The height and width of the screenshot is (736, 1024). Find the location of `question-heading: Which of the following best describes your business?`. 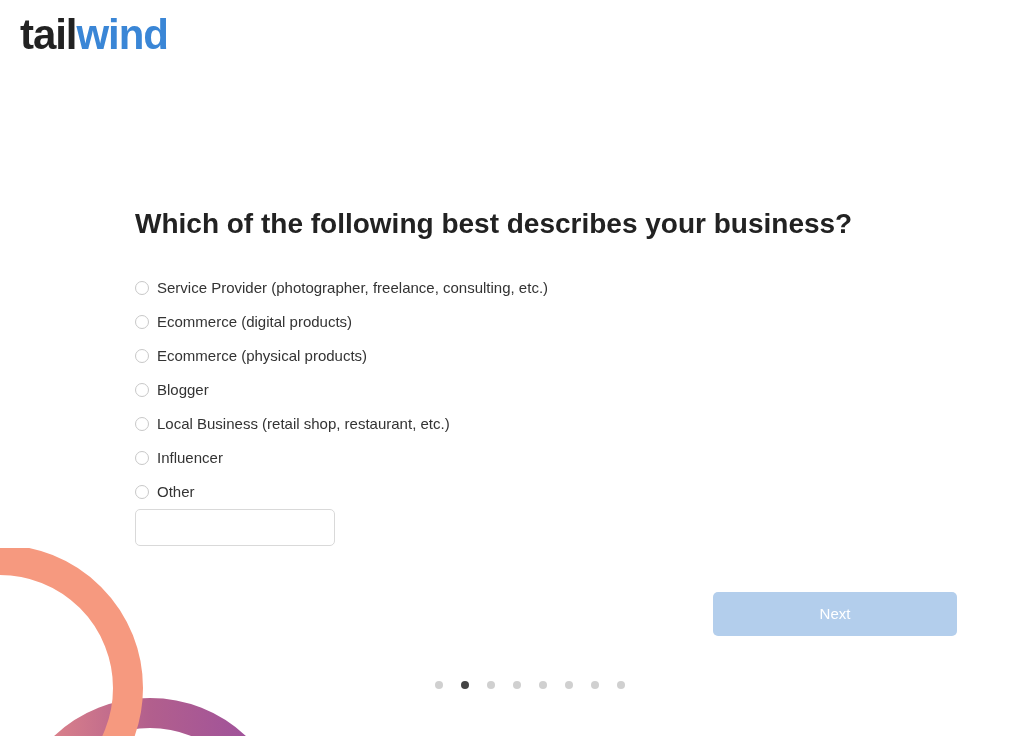

question-heading: Which of the following best describes your business? is located at coordinates (494, 224).